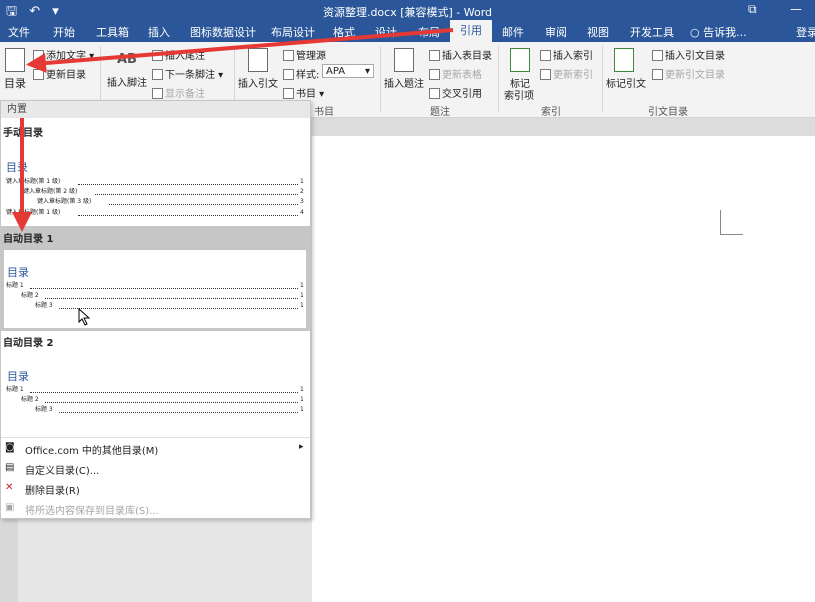 Image resolution: width=815 pixels, height=602 pixels. I want to click on tab-view: 视图, so click(598, 32).